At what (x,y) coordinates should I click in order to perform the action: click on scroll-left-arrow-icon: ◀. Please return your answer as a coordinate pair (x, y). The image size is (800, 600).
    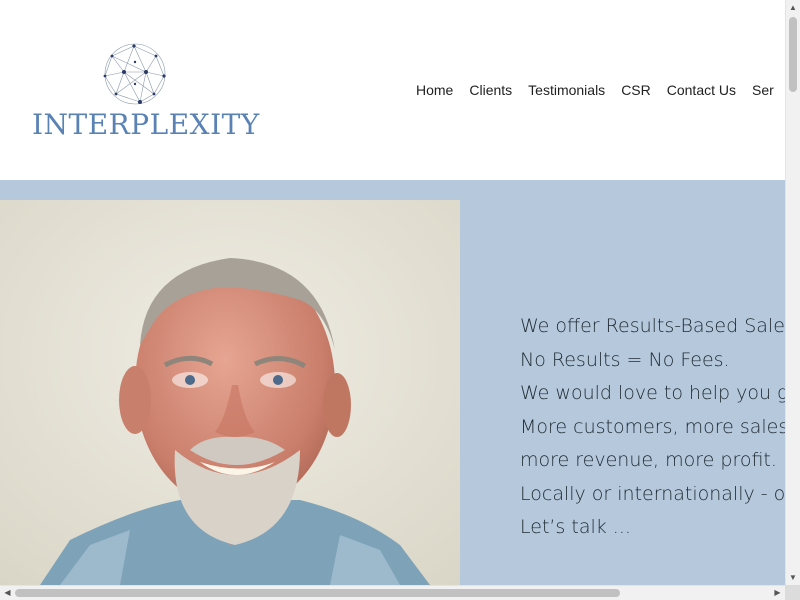
    Looking at the image, I should click on (7, 593).